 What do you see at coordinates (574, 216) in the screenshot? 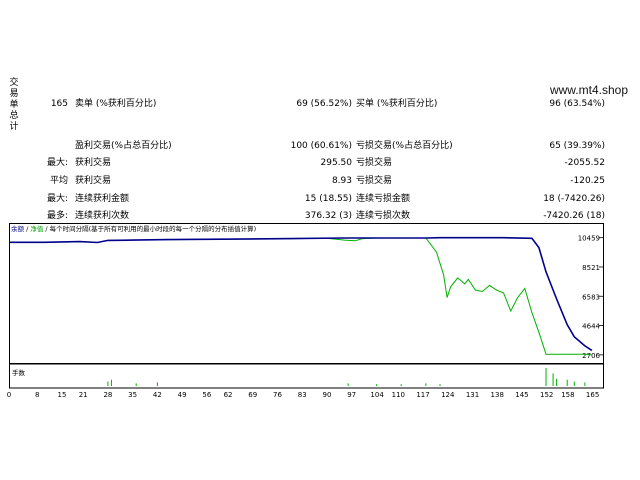
I see `stat-cell-c5: -7420.26 (18)` at bounding box center [574, 216].